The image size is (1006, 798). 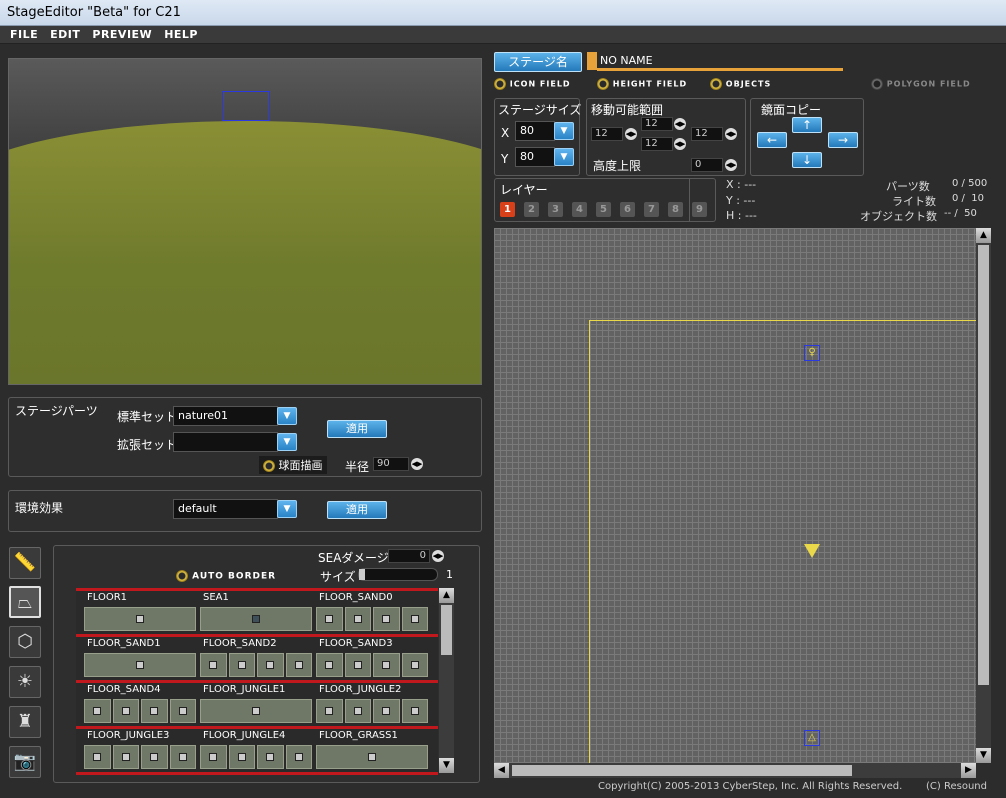 I want to click on tile-item: FLOOR_JUNGLE3, so click(x=140, y=750).